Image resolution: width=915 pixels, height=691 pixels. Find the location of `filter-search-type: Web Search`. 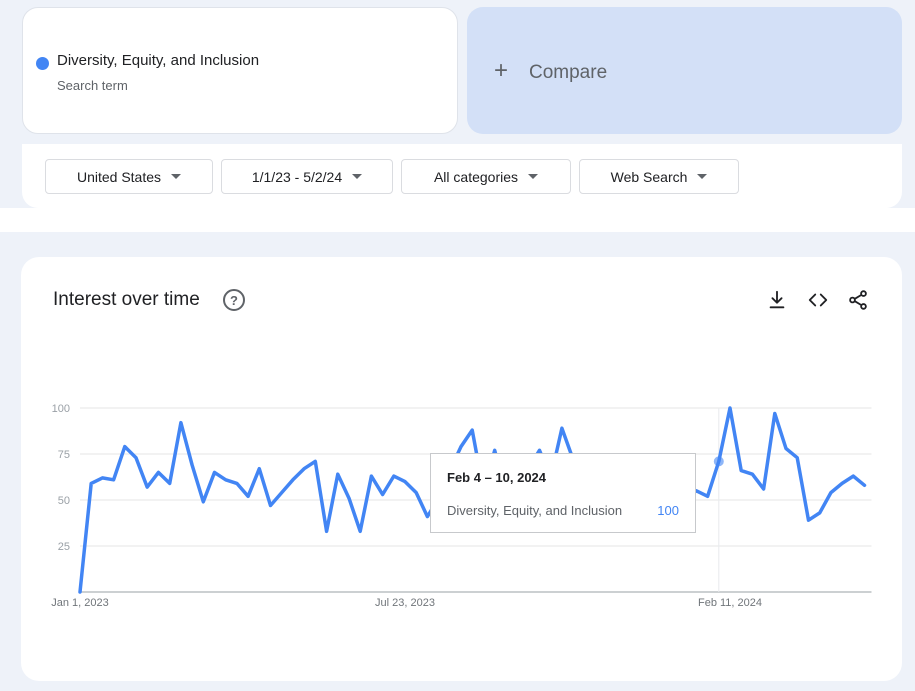

filter-search-type: Web Search is located at coordinates (659, 176).